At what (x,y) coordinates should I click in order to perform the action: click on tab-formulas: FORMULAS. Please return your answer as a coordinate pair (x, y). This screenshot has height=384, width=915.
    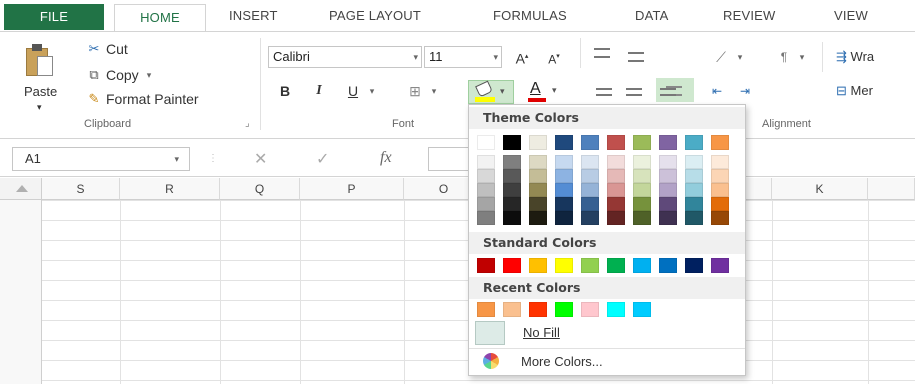
    Looking at the image, I should click on (530, 19).